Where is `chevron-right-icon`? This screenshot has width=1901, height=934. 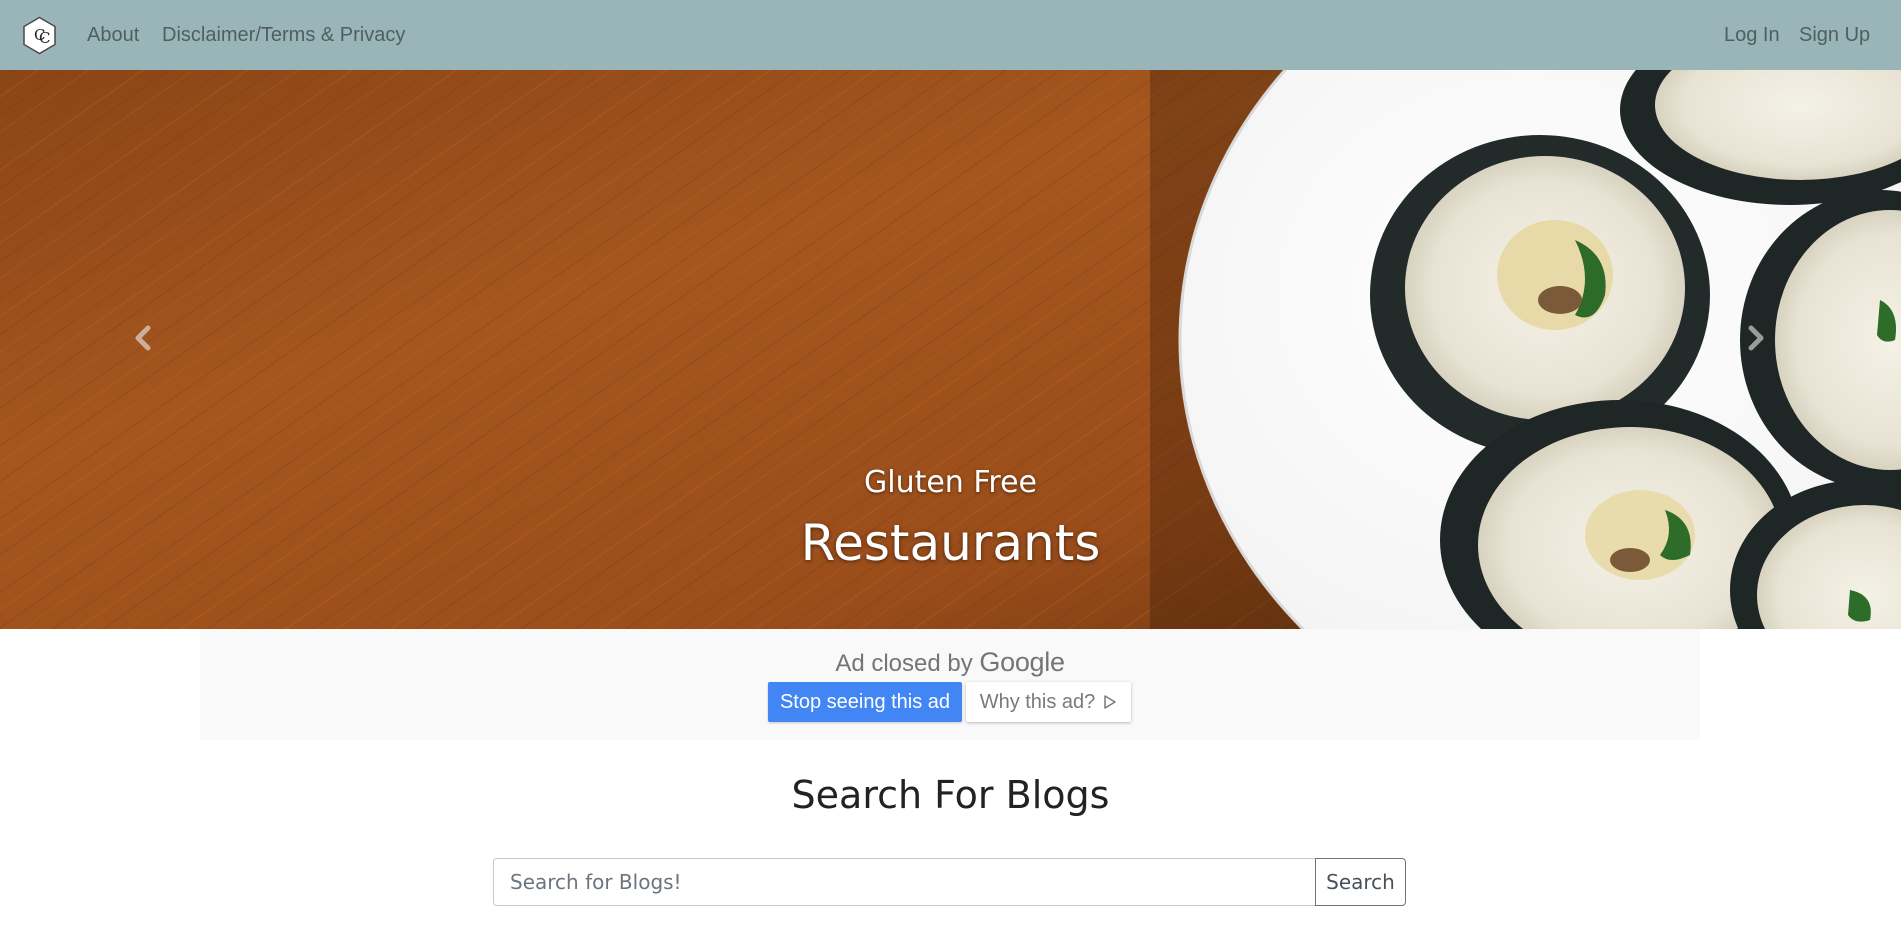
chevron-right-icon is located at coordinates (1756, 338).